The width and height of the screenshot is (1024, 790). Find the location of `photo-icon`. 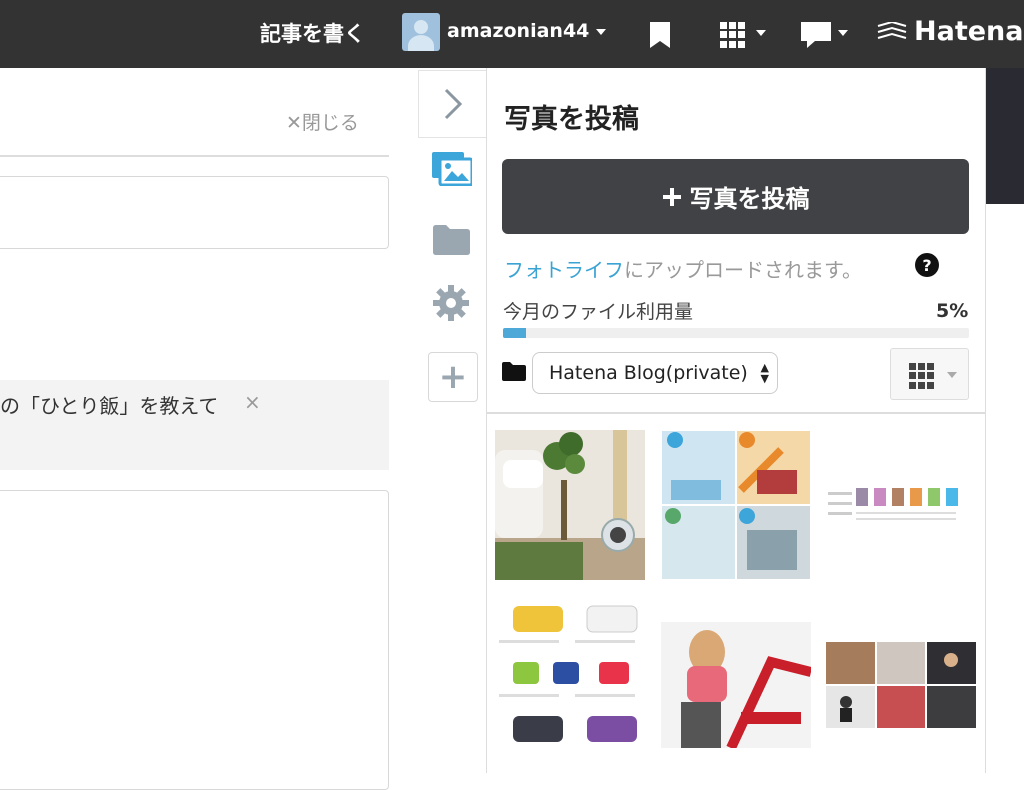

photo-icon is located at coordinates (452, 169).